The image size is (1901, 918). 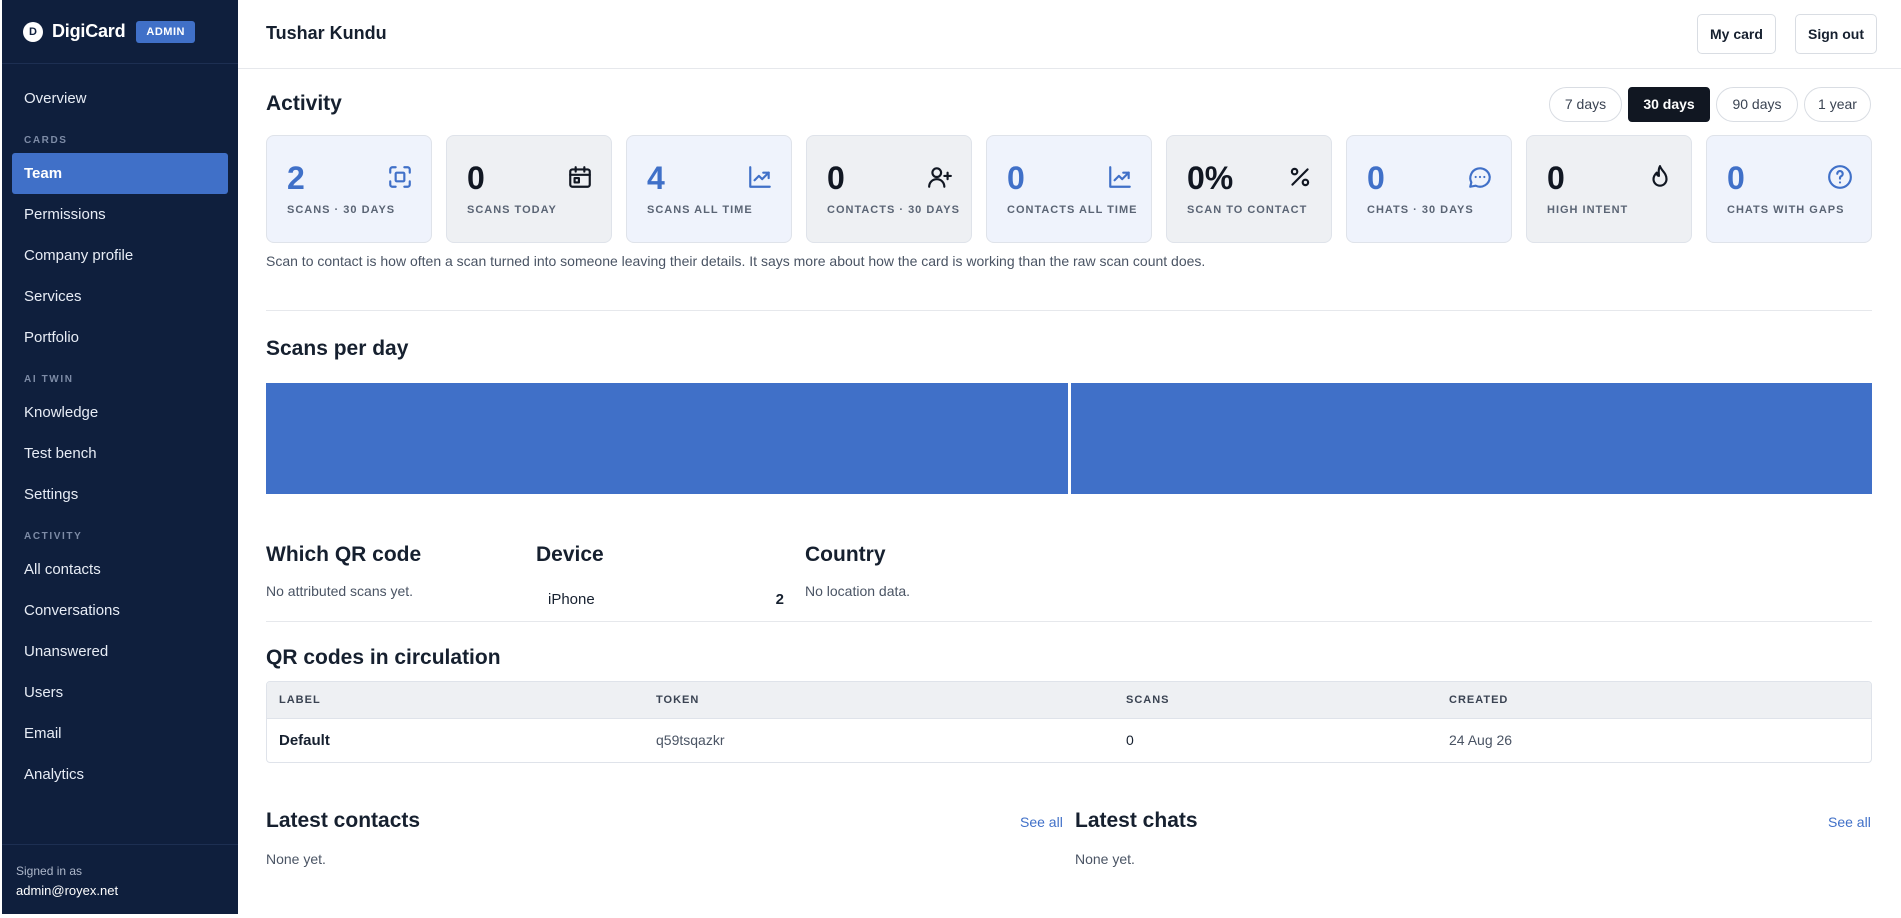 What do you see at coordinates (656, 178) in the screenshot?
I see `stat-value: 4` at bounding box center [656, 178].